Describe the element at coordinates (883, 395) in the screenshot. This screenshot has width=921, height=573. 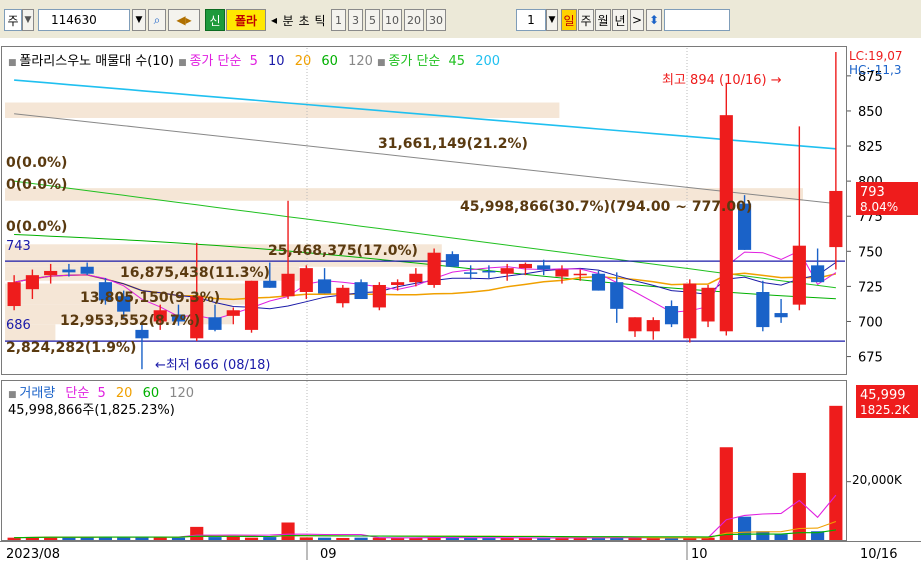
I see `last-volume: 45,999` at that location.